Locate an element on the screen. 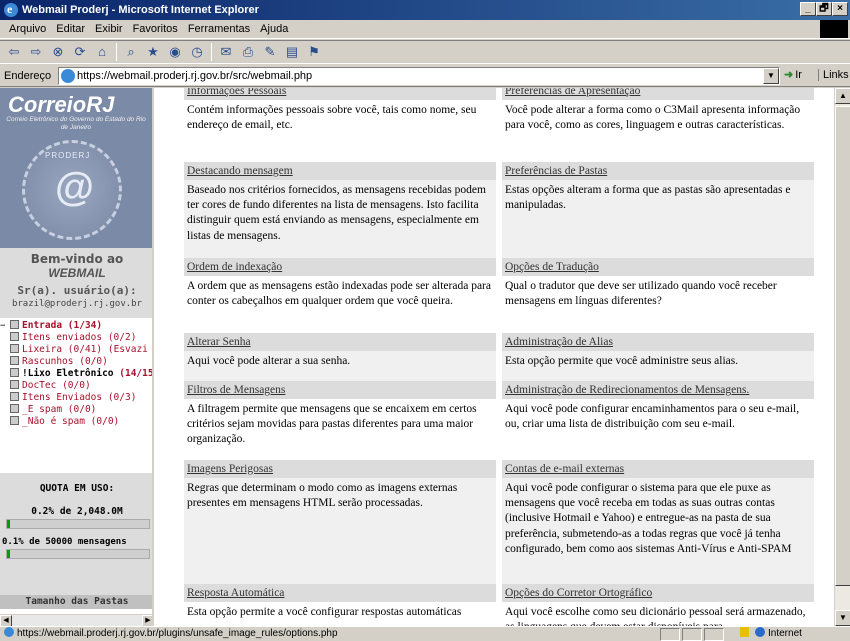  folder-itens-enviados: Itens Enviados (0/3) is located at coordinates (76, 398).